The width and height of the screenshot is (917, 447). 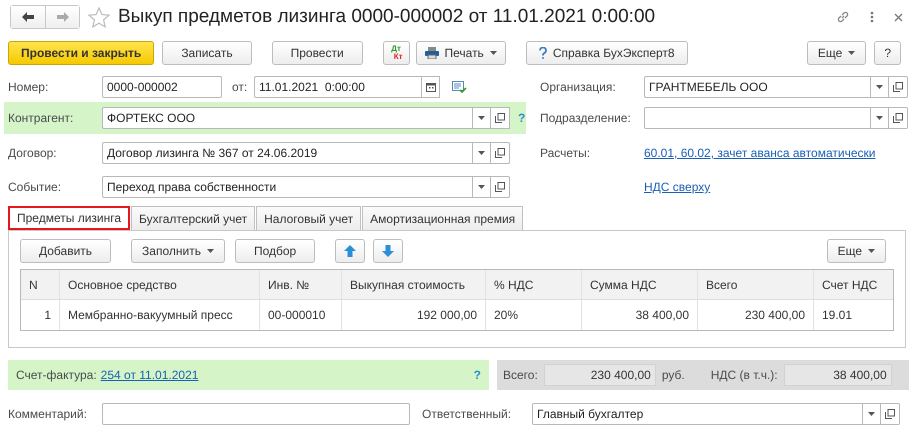 What do you see at coordinates (287, 118) in the screenshot?
I see `counterparty-field: ФОРТЕКС ООО` at bounding box center [287, 118].